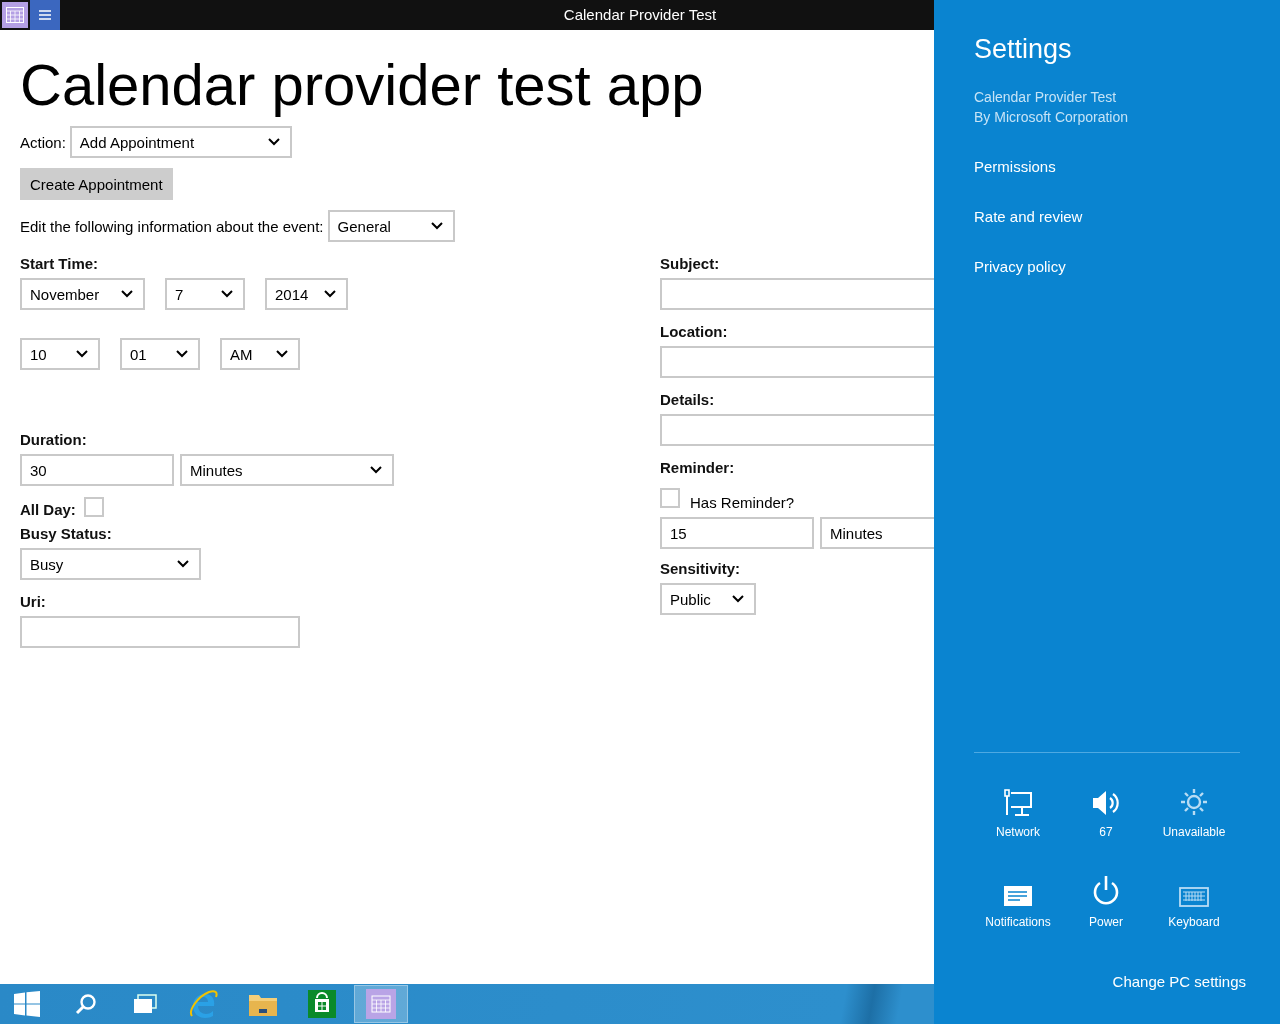  I want to click on duration-label: Duration:, so click(53, 440).